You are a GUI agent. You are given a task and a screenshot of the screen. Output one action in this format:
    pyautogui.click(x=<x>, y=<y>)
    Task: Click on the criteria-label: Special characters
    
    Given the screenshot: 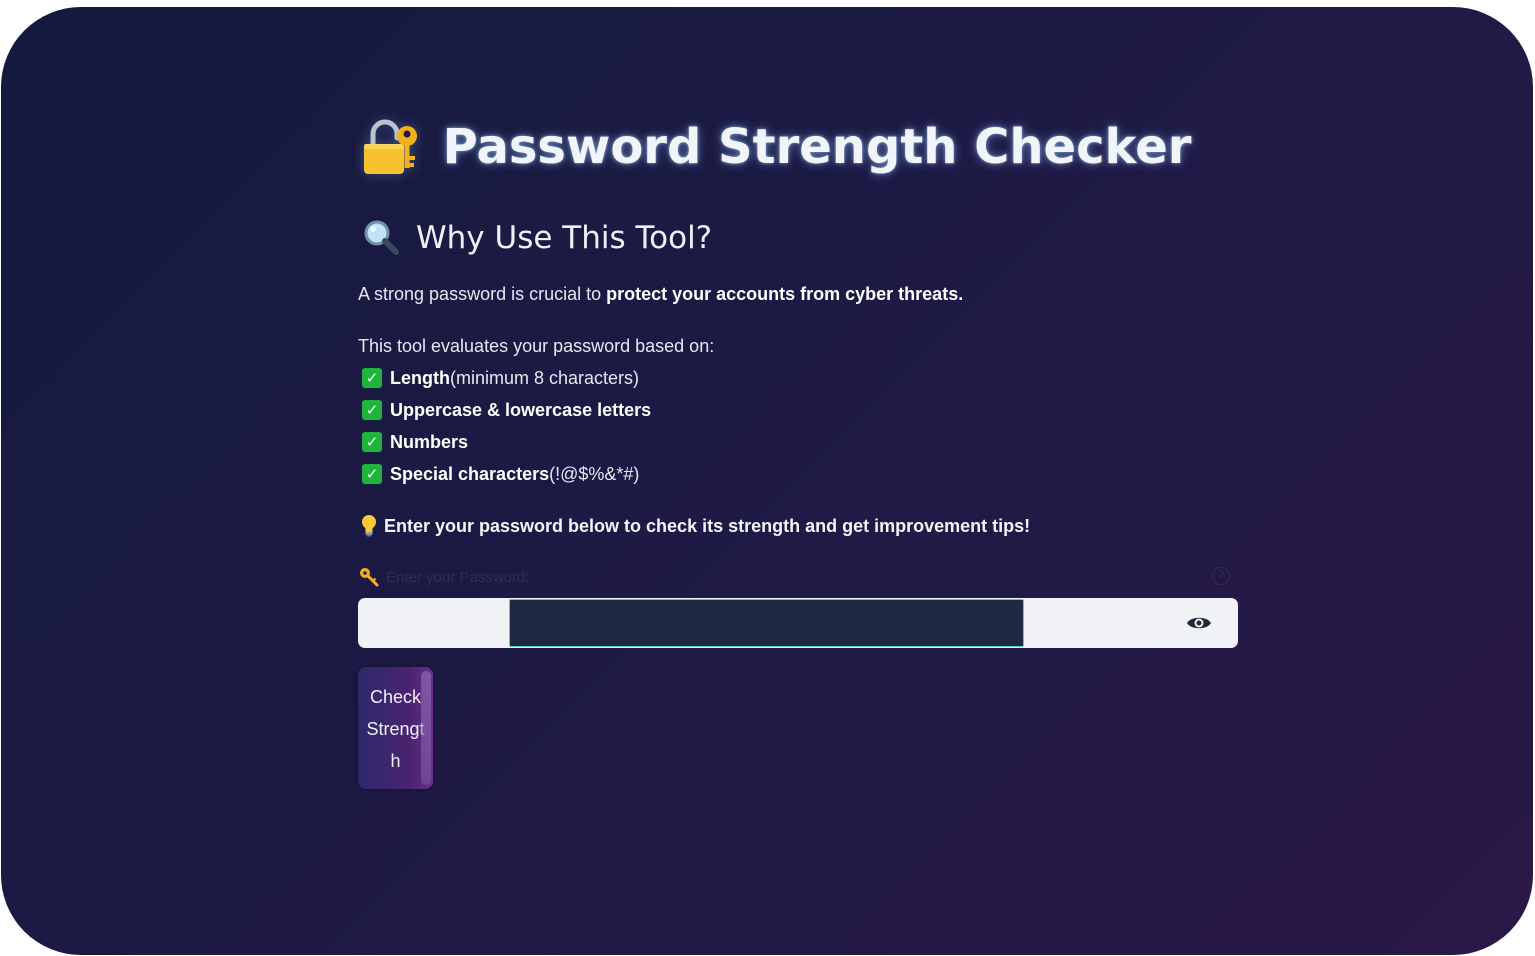 What is the action you would take?
    pyautogui.click(x=470, y=473)
    